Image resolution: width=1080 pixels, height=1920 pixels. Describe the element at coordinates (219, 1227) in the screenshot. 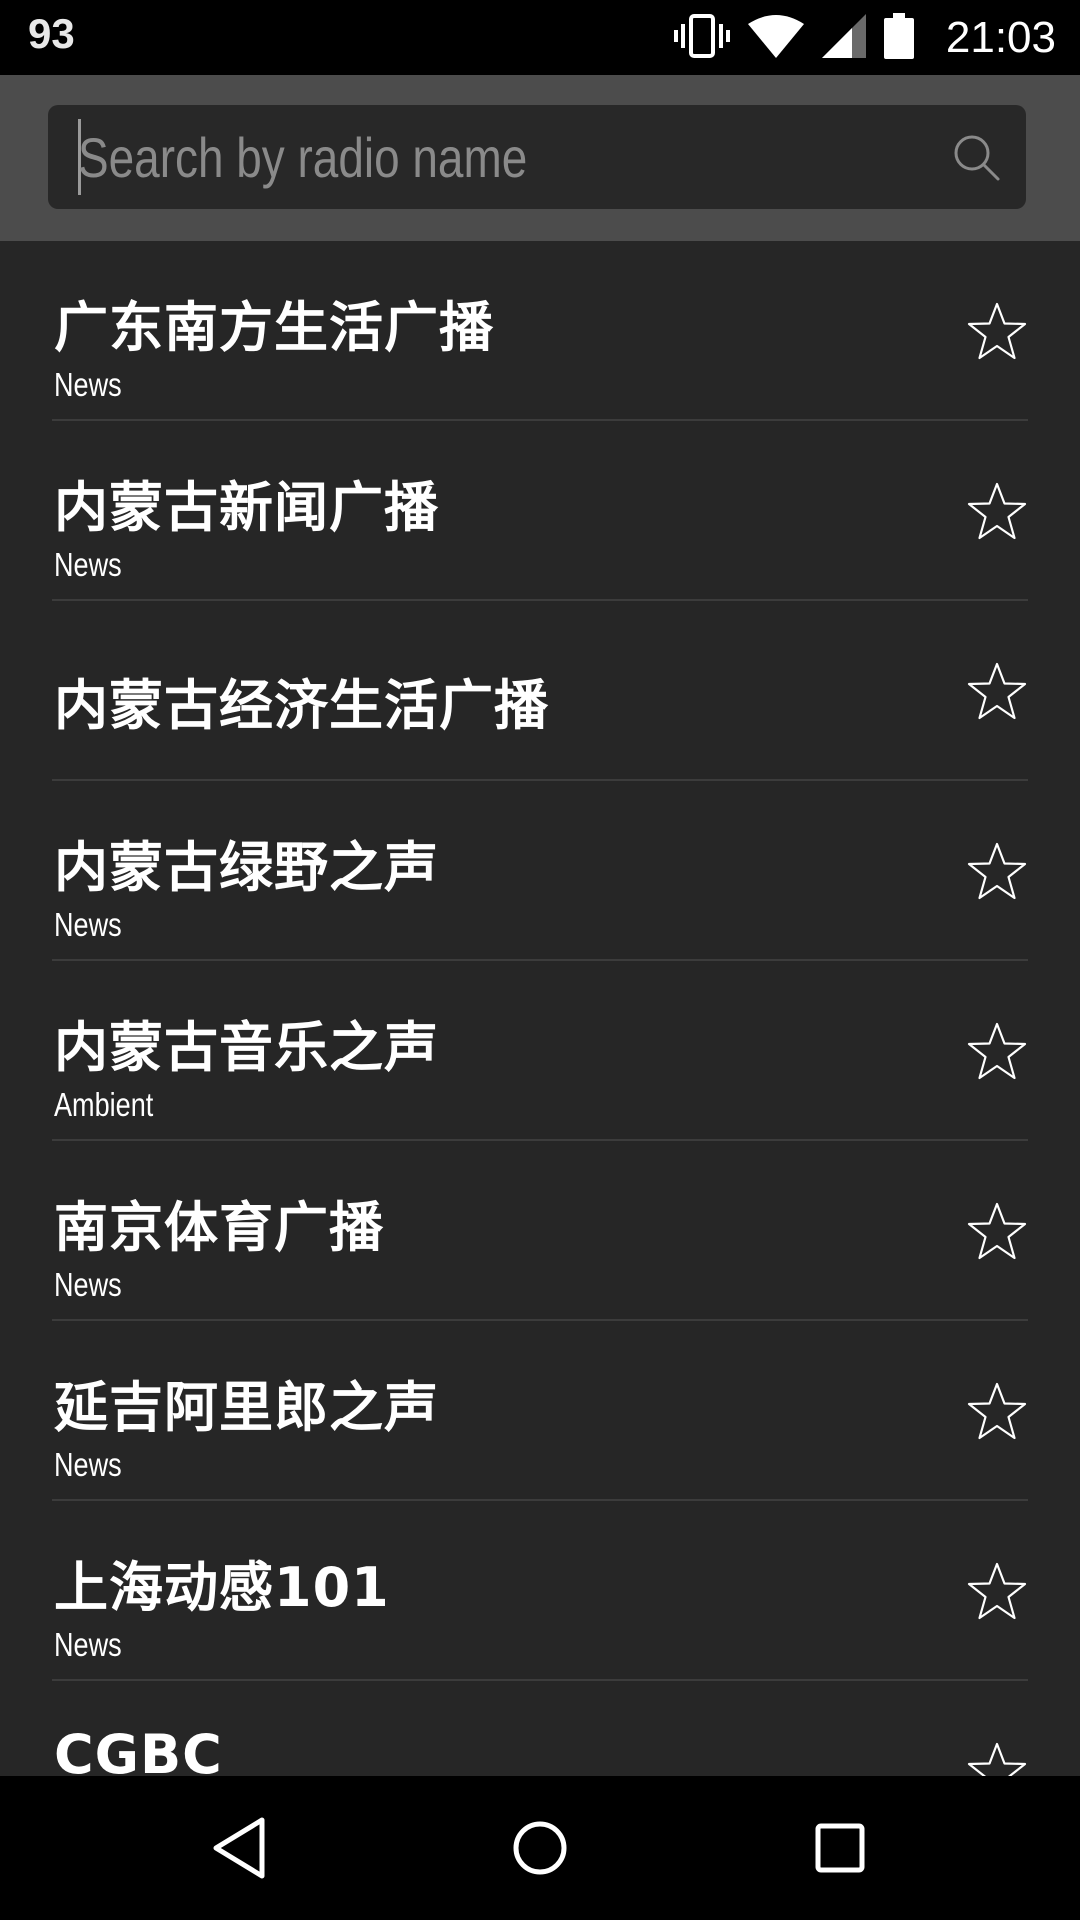

I see `station-name: 南京体育广播` at that location.